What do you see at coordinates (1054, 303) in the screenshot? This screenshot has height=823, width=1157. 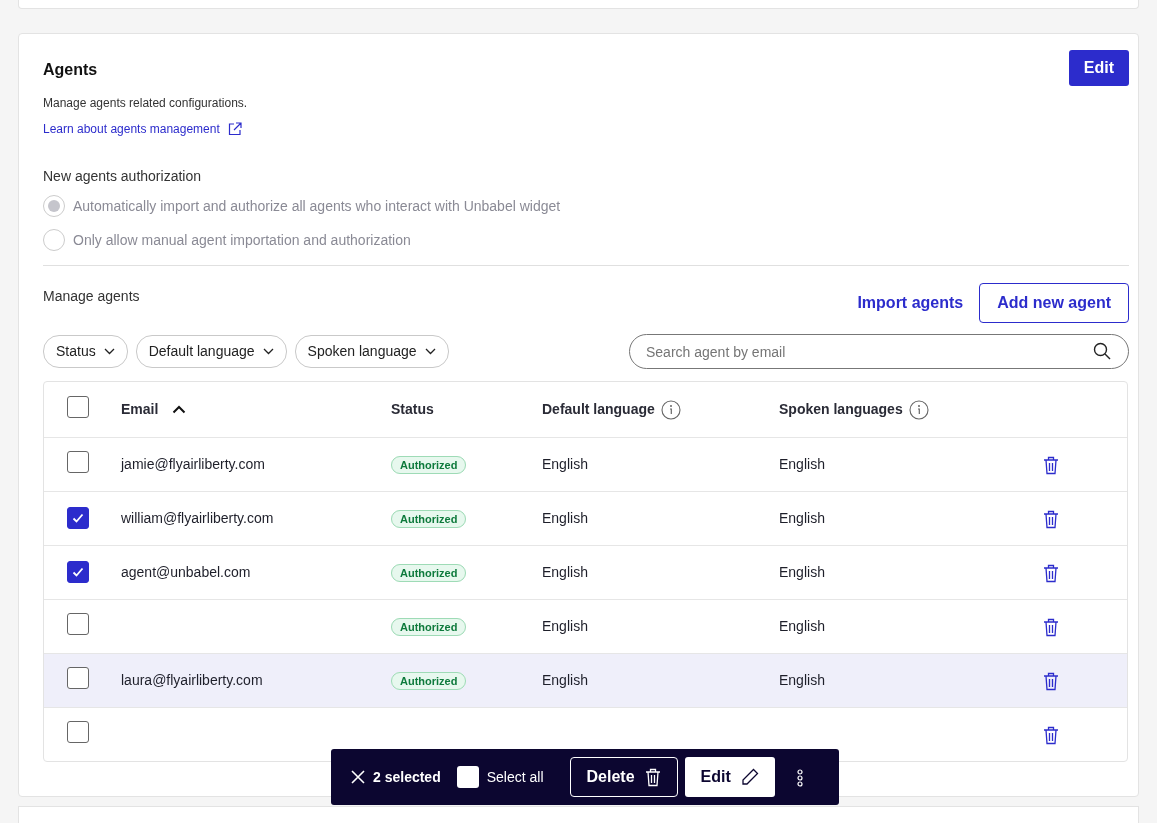 I see `add-agent-button: Add new agent` at bounding box center [1054, 303].